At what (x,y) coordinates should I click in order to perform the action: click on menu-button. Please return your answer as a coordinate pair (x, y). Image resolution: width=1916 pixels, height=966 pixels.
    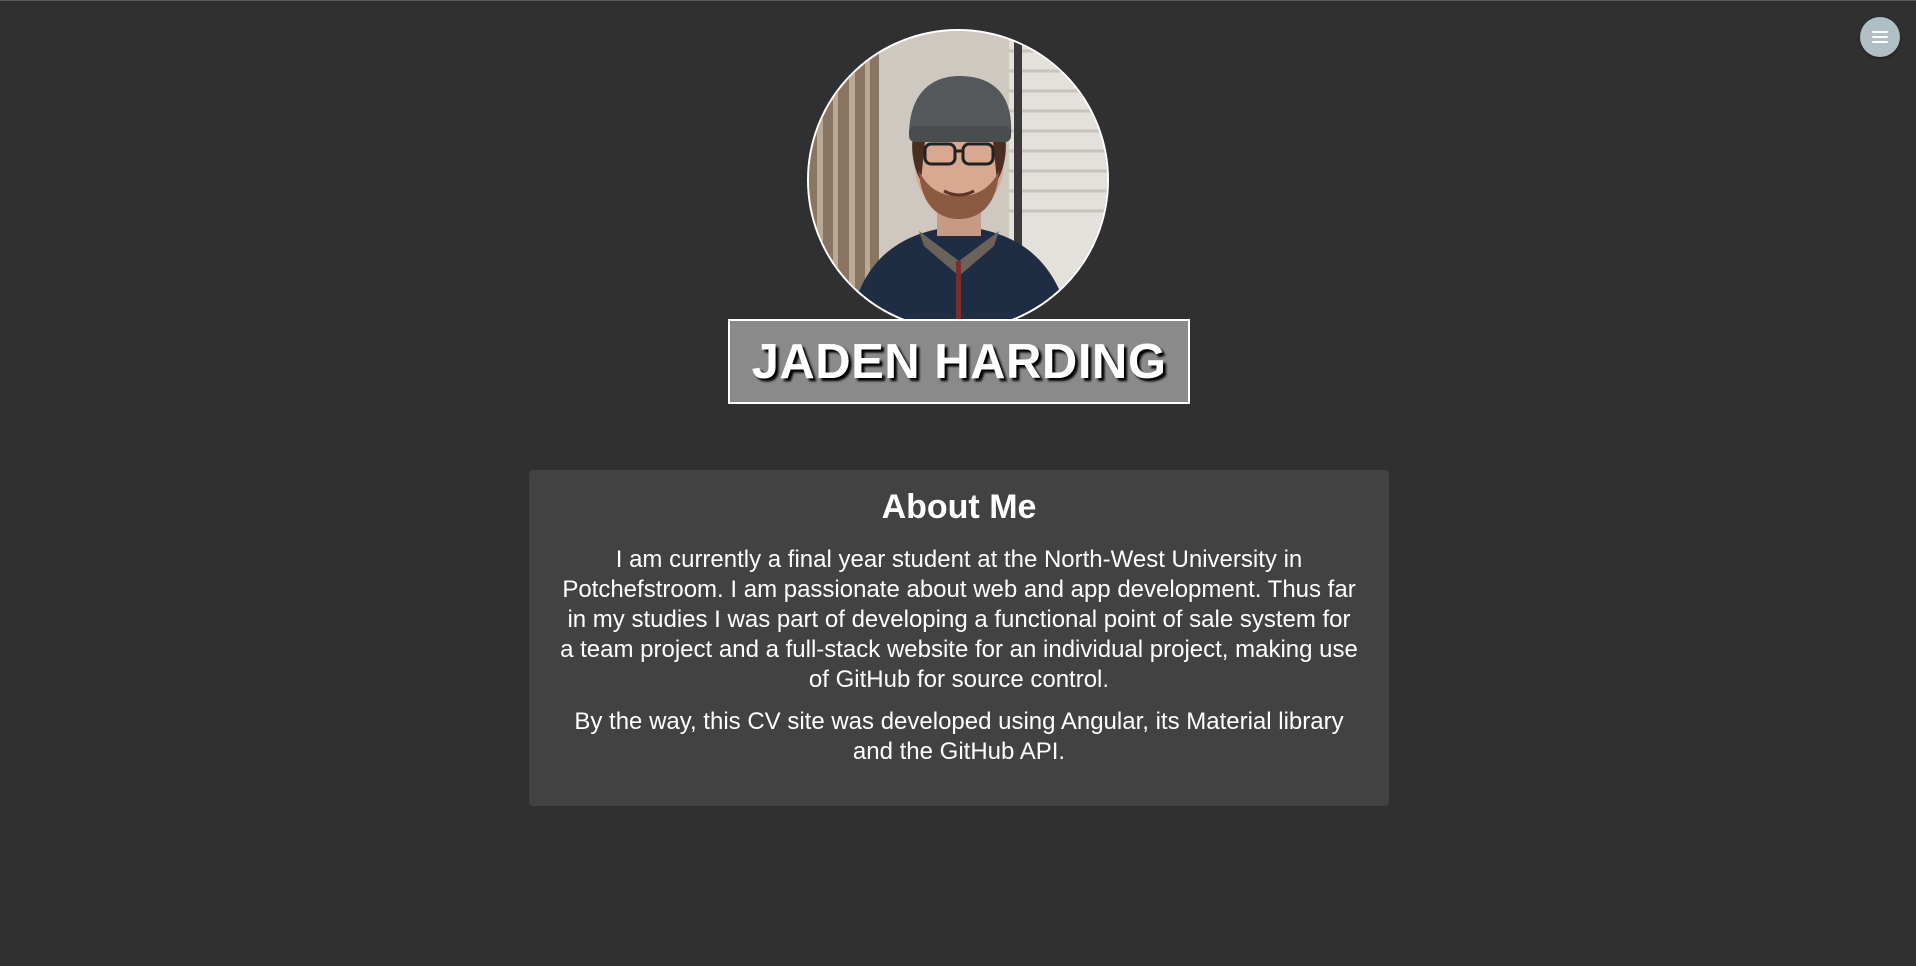
    Looking at the image, I should click on (1880, 37).